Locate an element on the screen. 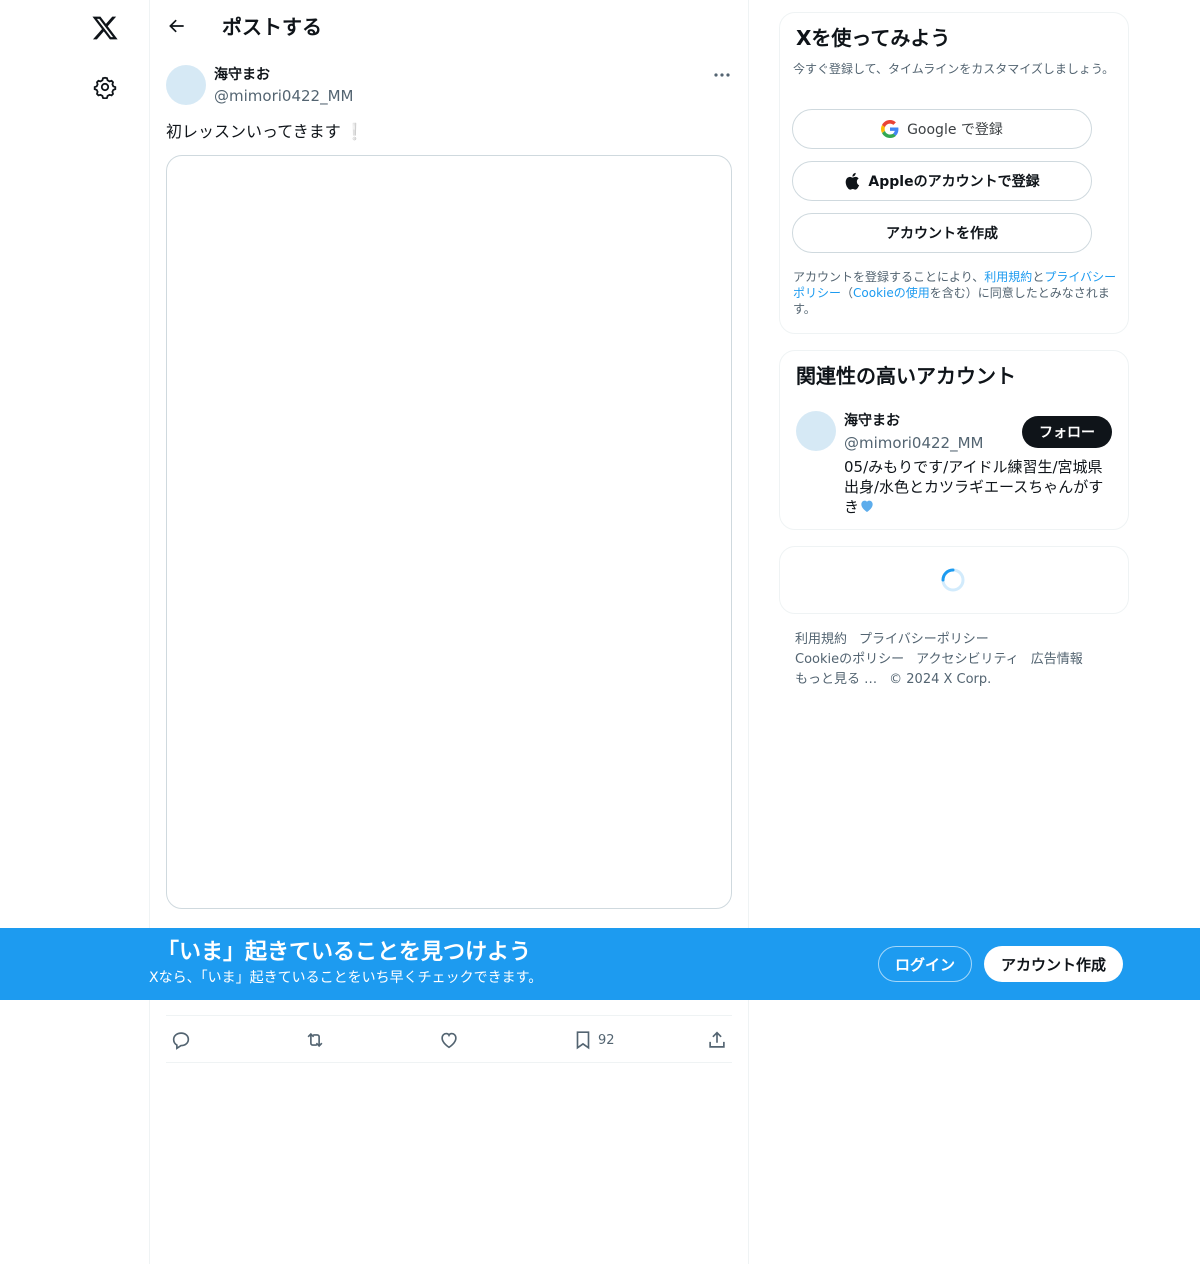 The width and height of the screenshot is (1200, 1264). footer-link-cookie: Cookieのポリシー is located at coordinates (849, 659).